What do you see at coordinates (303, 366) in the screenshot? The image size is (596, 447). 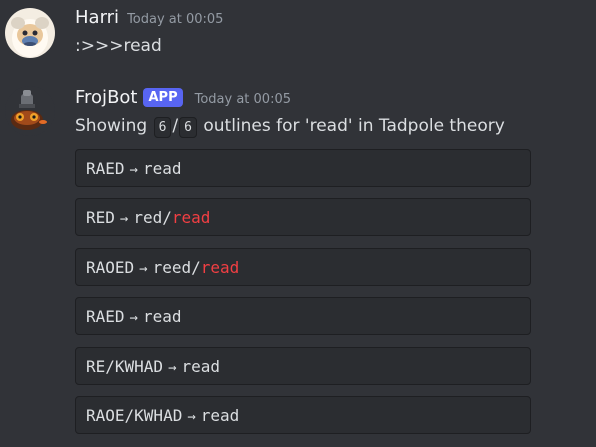 I see `outline-block: RE/KWHAD → read` at bounding box center [303, 366].